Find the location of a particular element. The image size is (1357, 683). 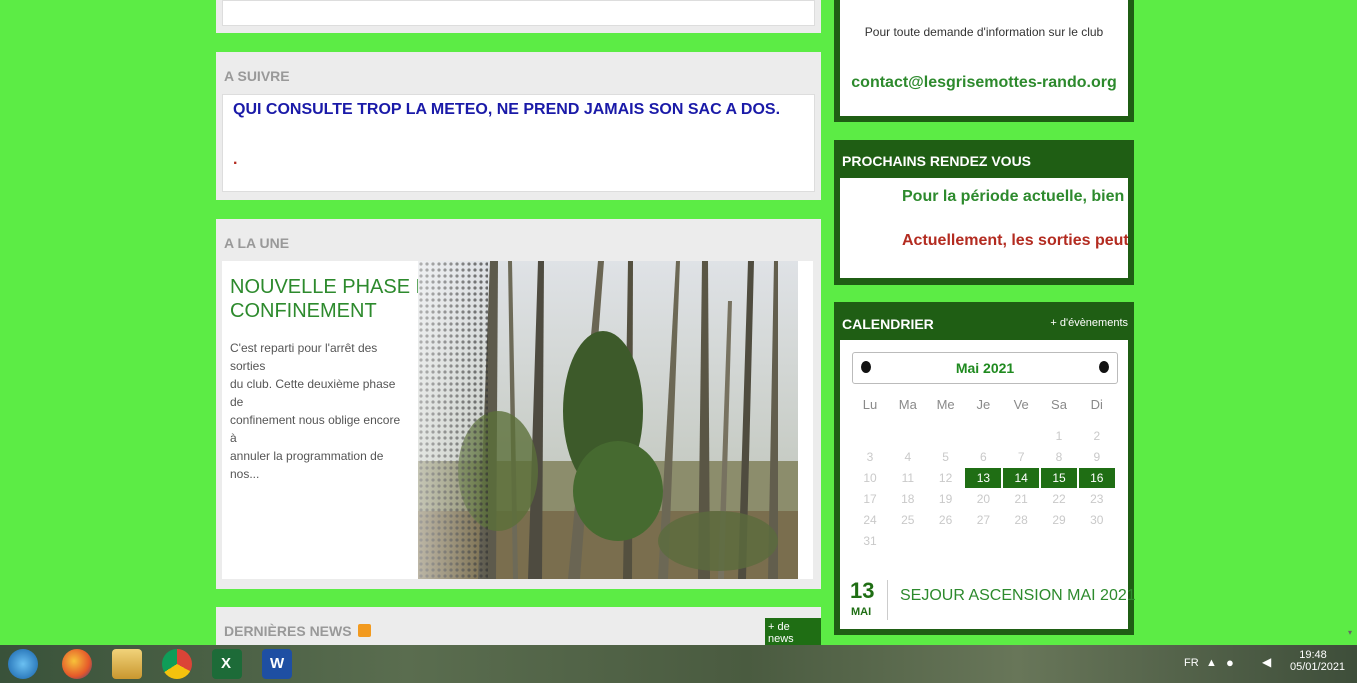

forest-photo is located at coordinates (608, 420).